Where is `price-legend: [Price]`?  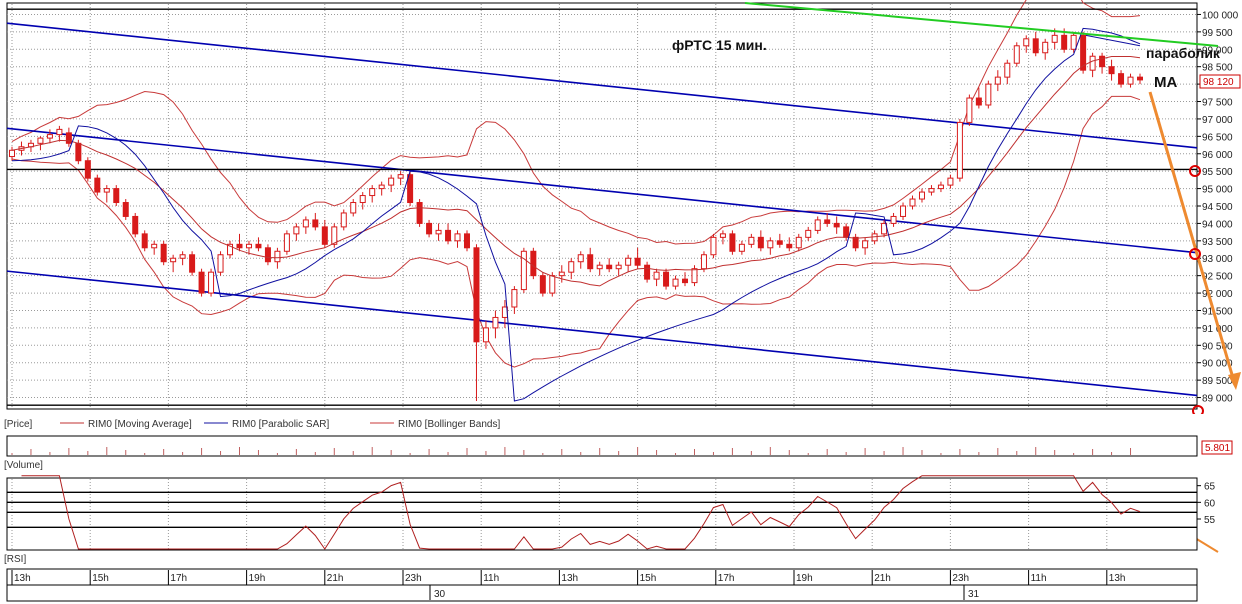
price-legend: [Price] is located at coordinates (18, 424).